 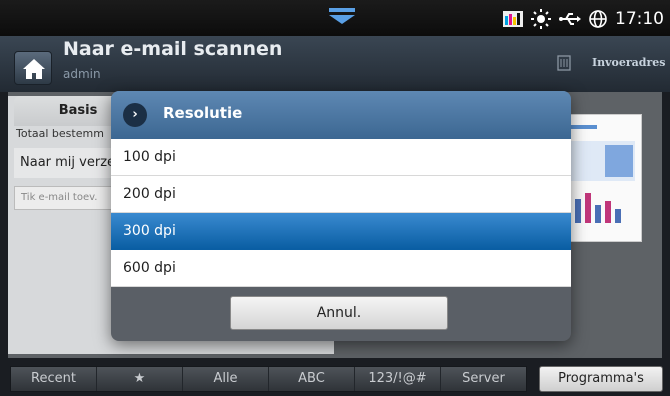 What do you see at coordinates (335, 64) in the screenshot?
I see `title-bar: Naar e-mail scannen admin Invoeradres` at bounding box center [335, 64].